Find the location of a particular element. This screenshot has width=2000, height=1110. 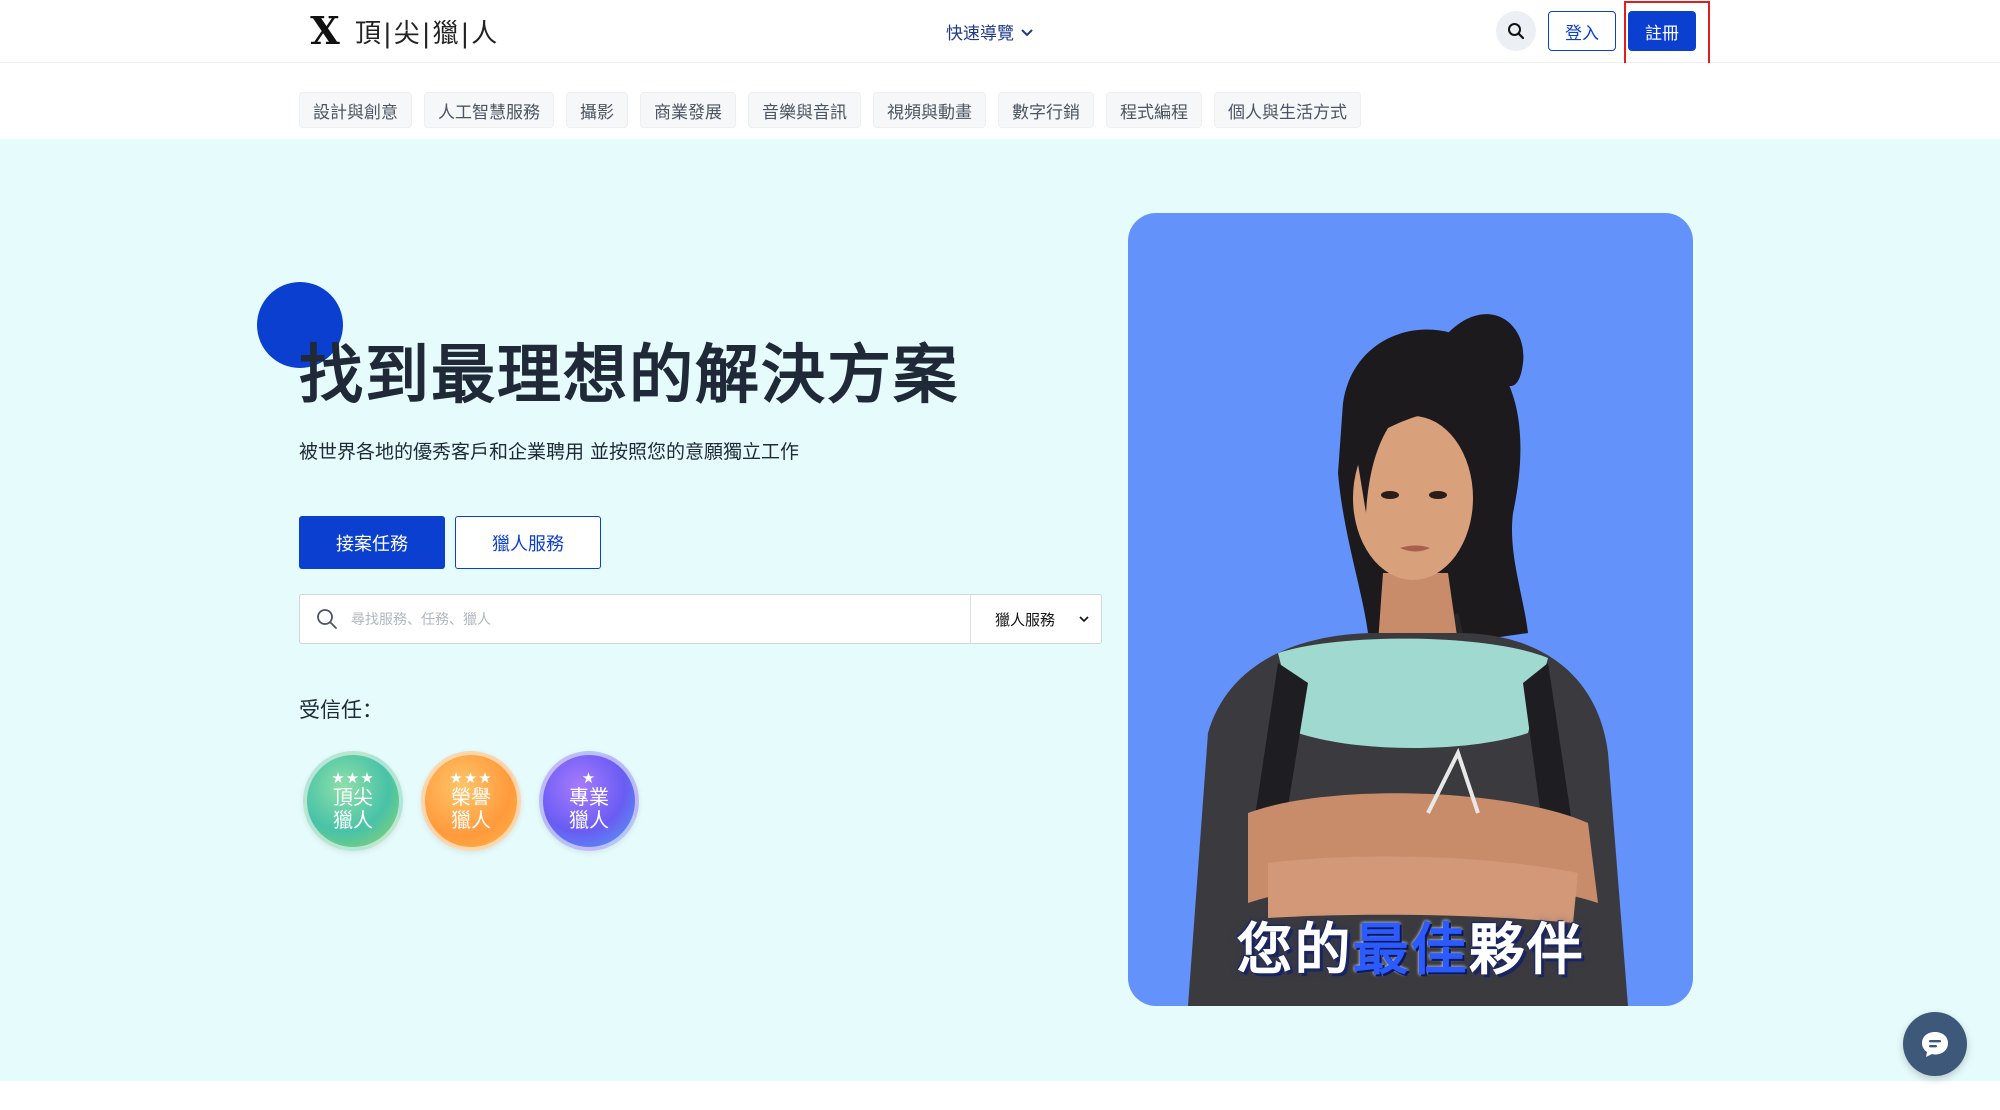

hero-title: 找到最理想的解決方案 is located at coordinates (629, 376).